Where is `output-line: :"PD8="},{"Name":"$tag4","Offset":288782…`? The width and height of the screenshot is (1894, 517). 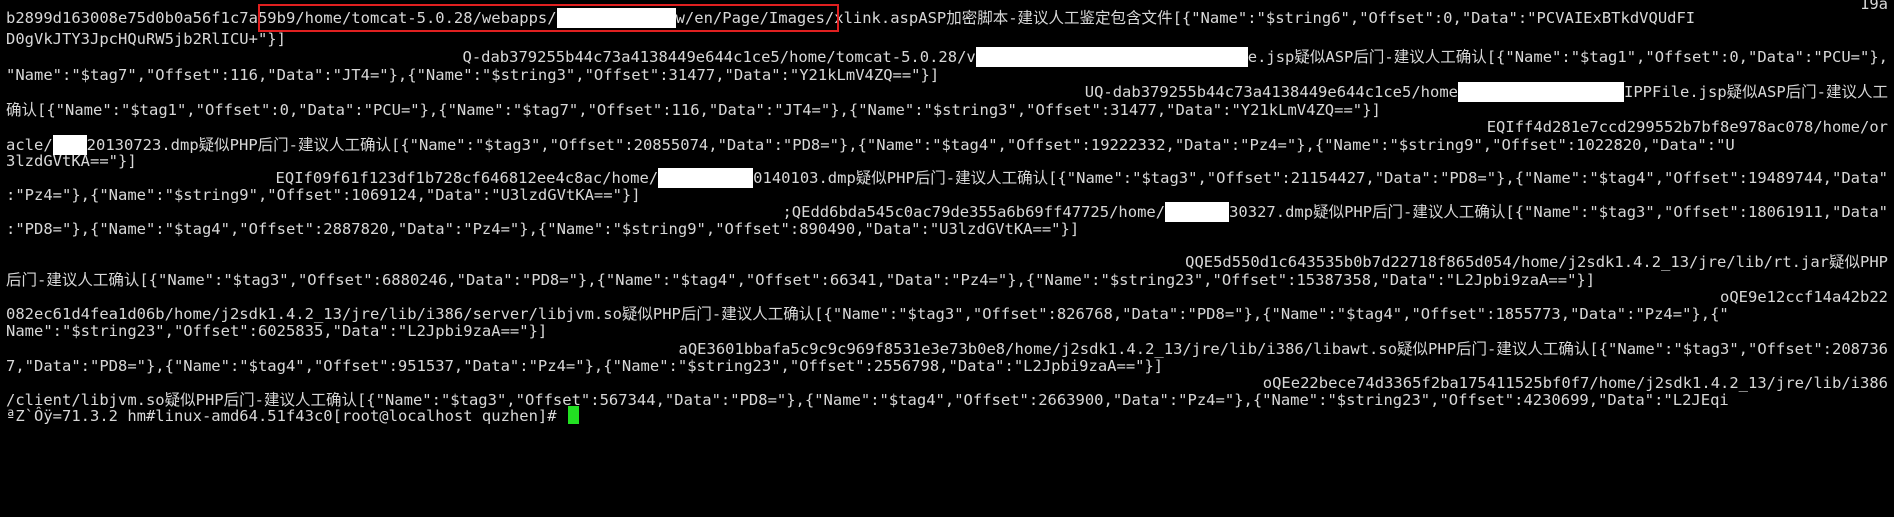
output-line: :"PD8="},{"Name":"$tag4","Offset":288782… is located at coordinates (543, 229).